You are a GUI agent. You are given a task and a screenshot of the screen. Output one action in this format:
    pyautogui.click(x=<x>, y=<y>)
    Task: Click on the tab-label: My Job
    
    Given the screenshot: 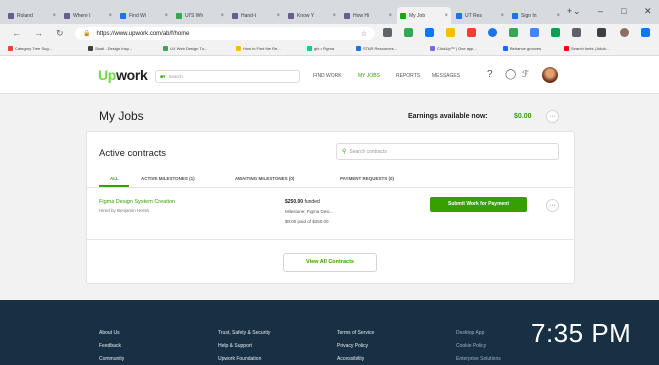 What is the action you would take?
    pyautogui.click(x=417, y=15)
    